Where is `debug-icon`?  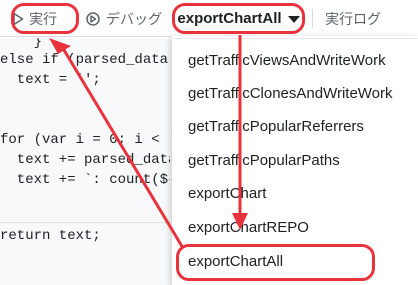 debug-icon is located at coordinates (93, 18).